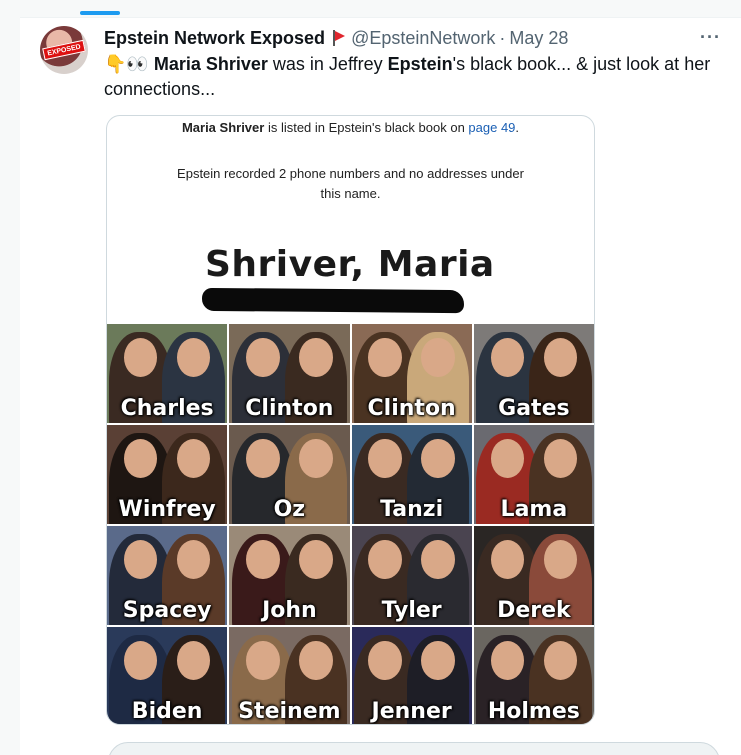 The height and width of the screenshot is (755, 741). I want to click on photo-cell-spacey: Spacey, so click(167, 575).